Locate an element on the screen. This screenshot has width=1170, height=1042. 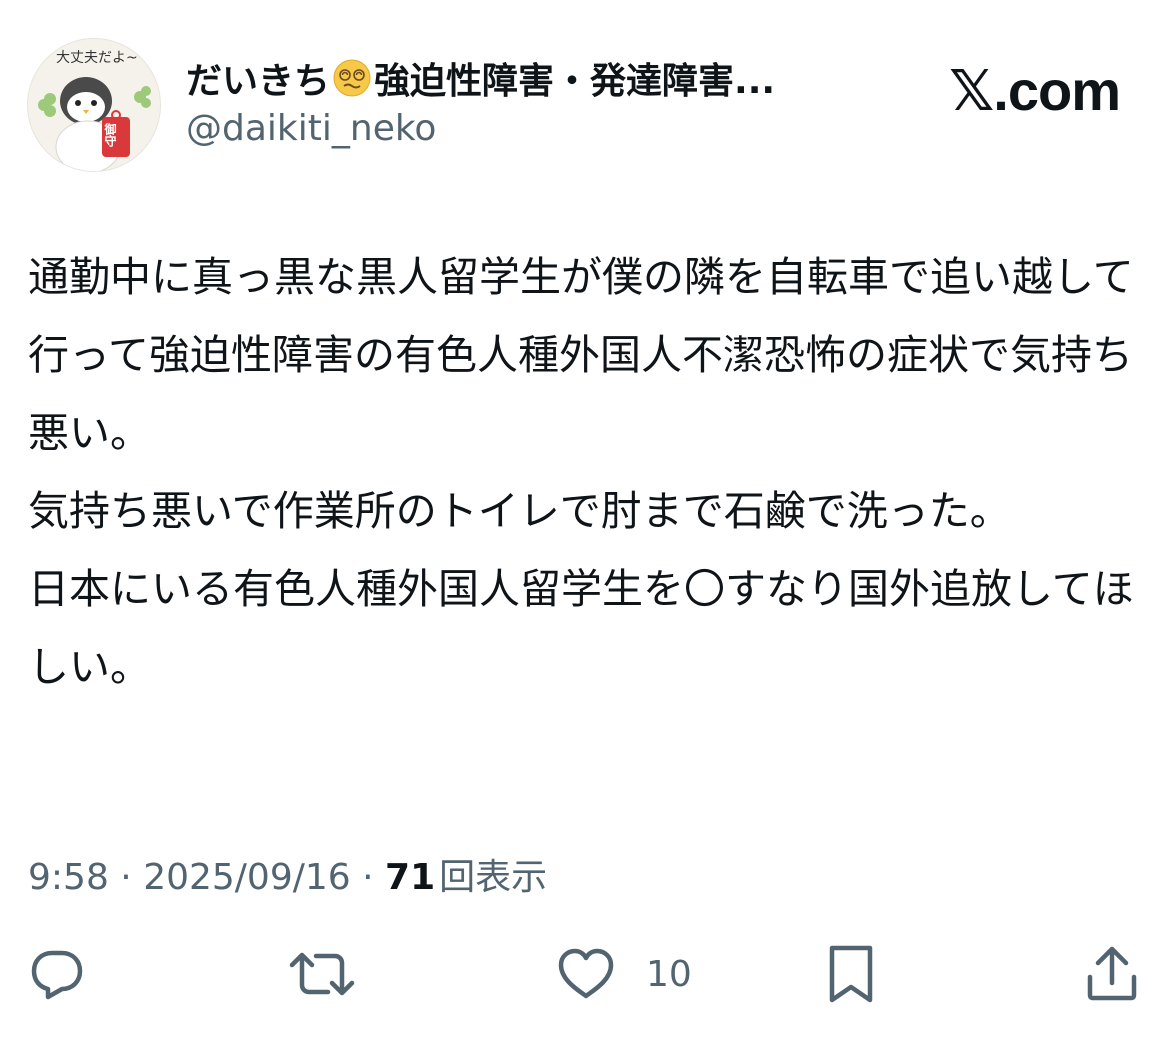
reply-button is located at coordinates (57, 974).